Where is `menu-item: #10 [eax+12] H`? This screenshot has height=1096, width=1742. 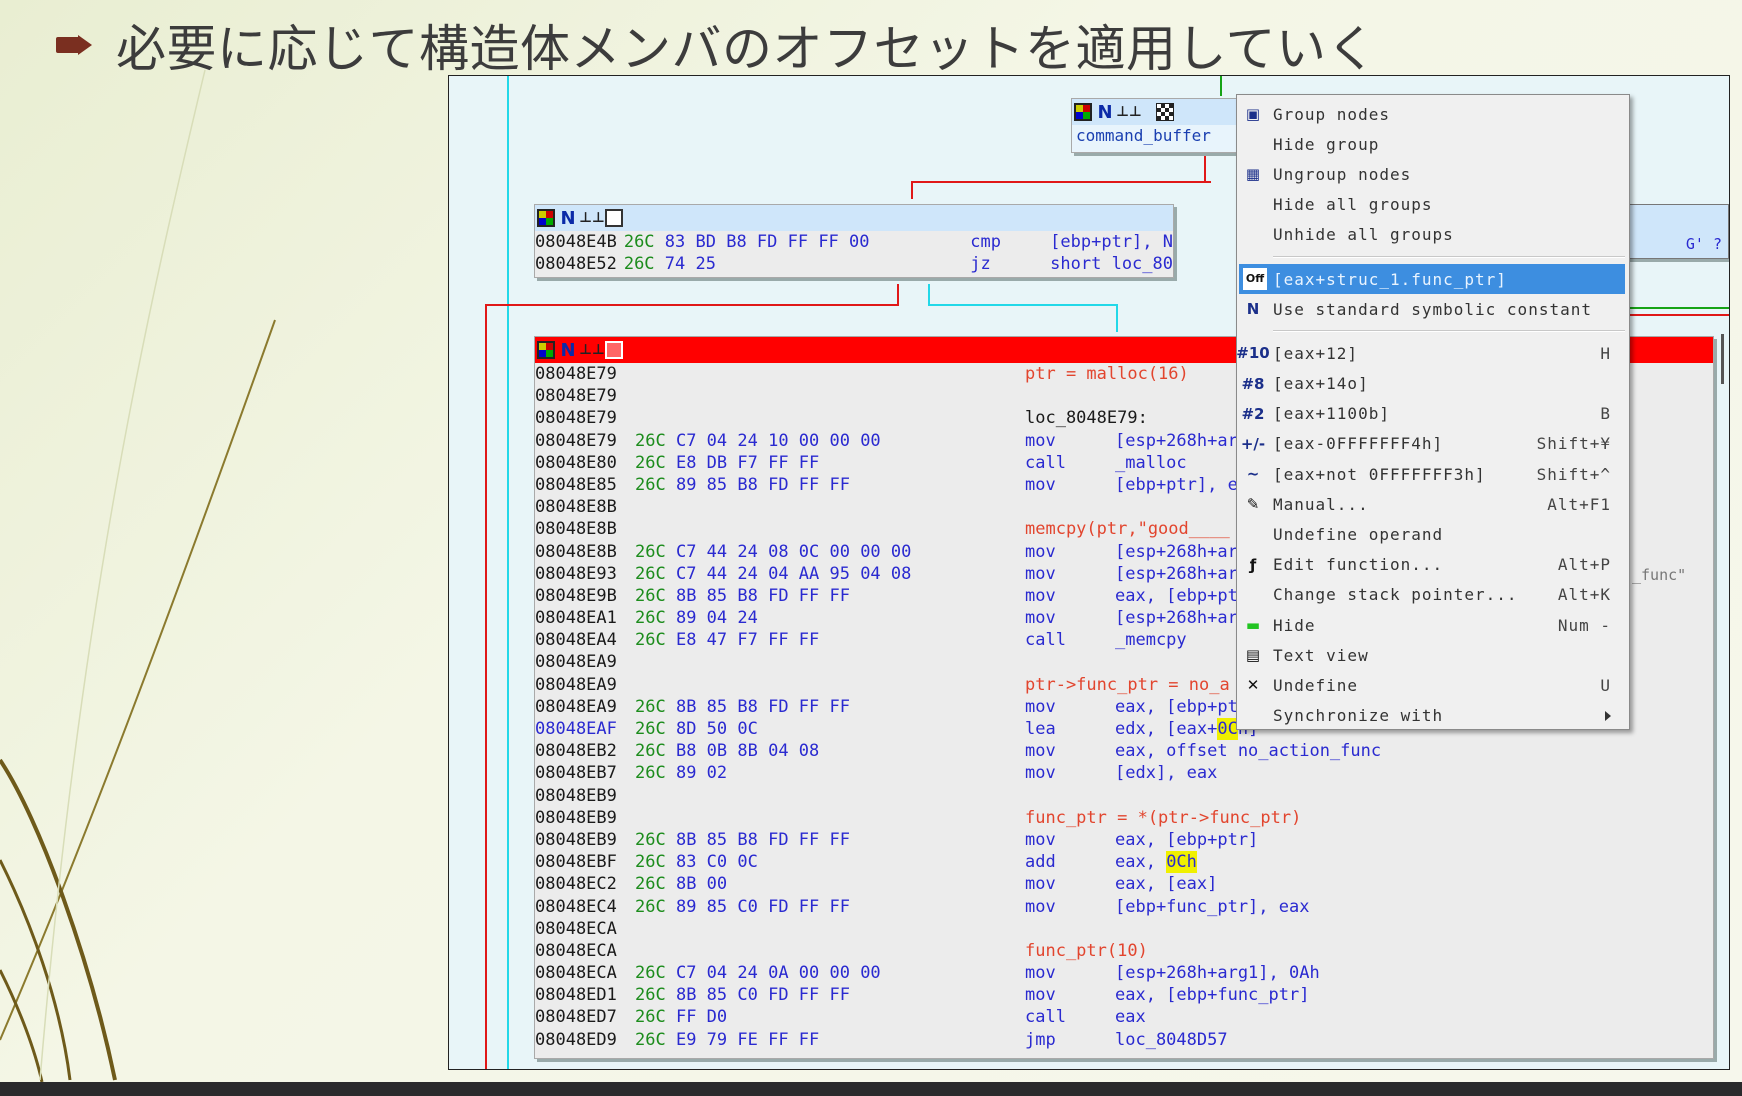 menu-item: #10 [eax+12] H is located at coordinates (1432, 353).